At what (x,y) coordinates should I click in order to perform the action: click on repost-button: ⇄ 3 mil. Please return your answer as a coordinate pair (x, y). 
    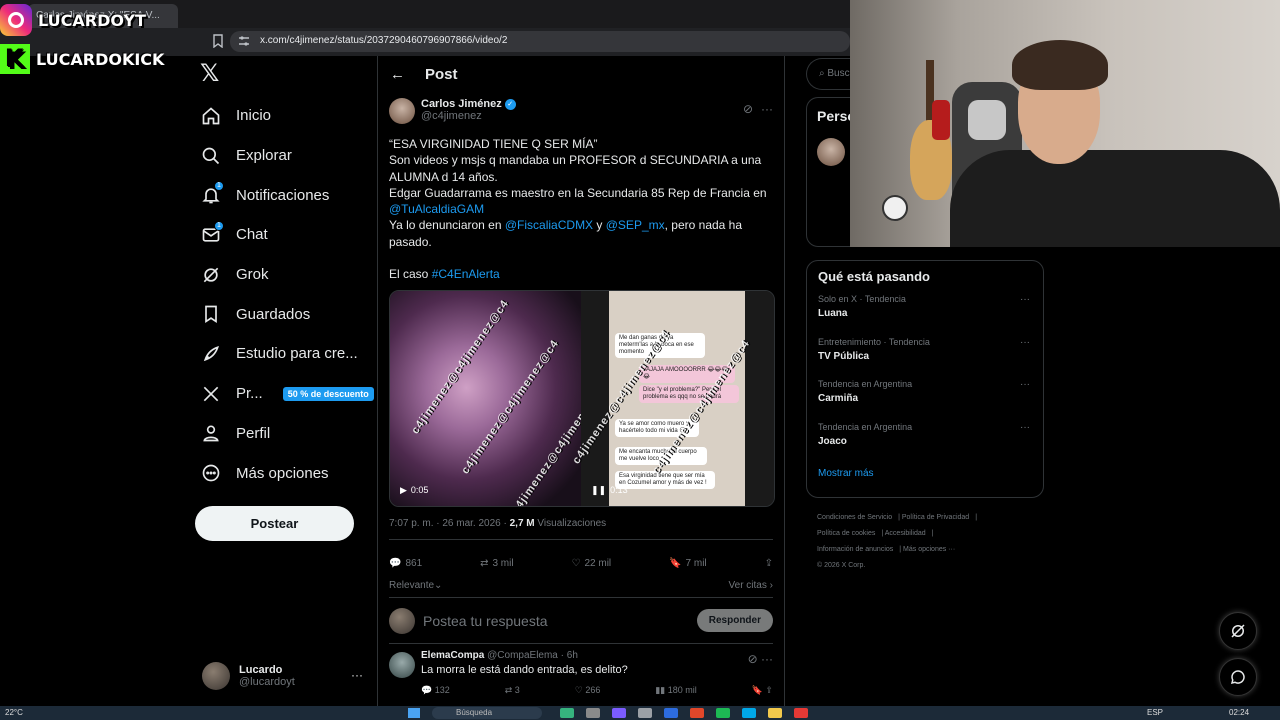
    Looking at the image, I should click on (497, 563).